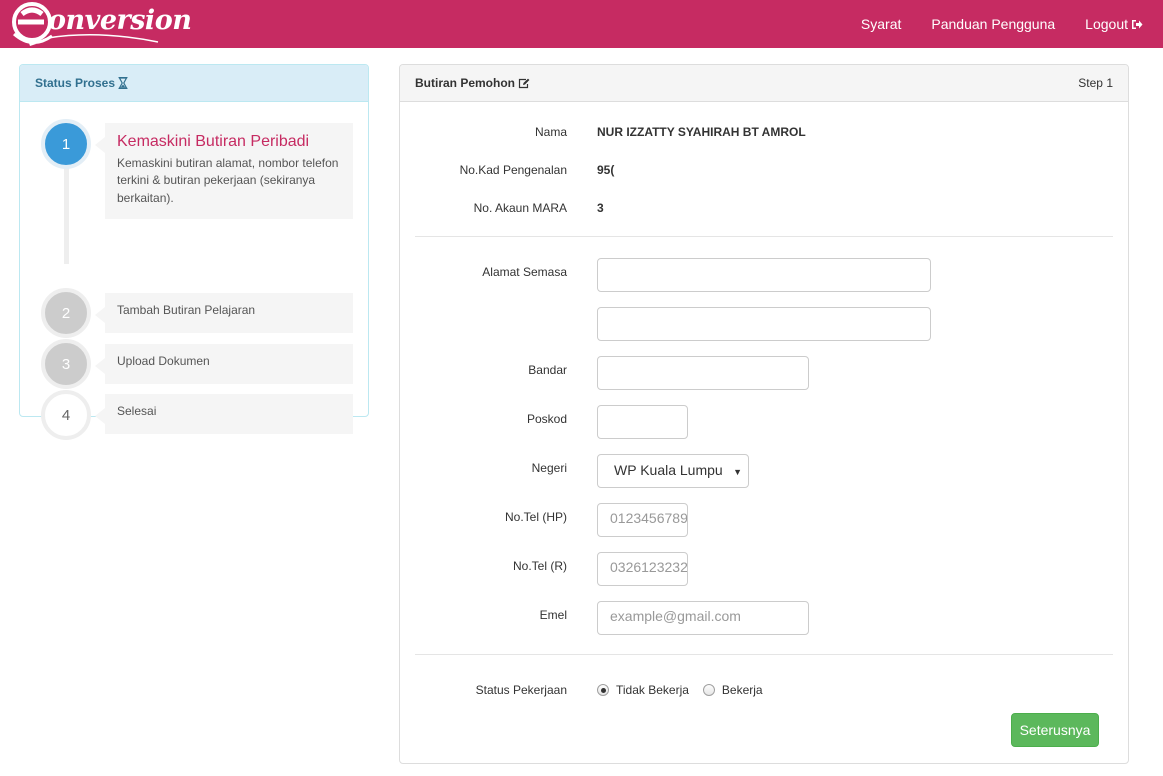 Image resolution: width=1163 pixels, height=776 pixels. I want to click on akaun-mara-value: 3, so click(600, 208).